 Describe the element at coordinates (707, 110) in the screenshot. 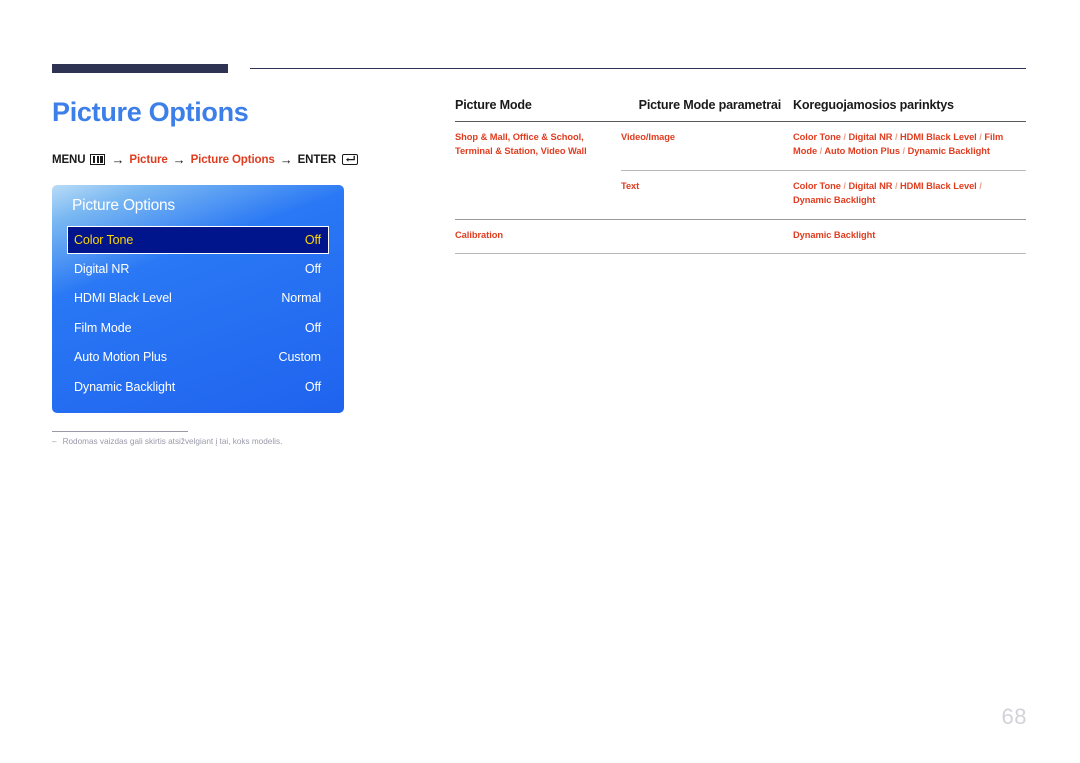

I see `table-header-parameters: Picture Mode parametrai` at that location.